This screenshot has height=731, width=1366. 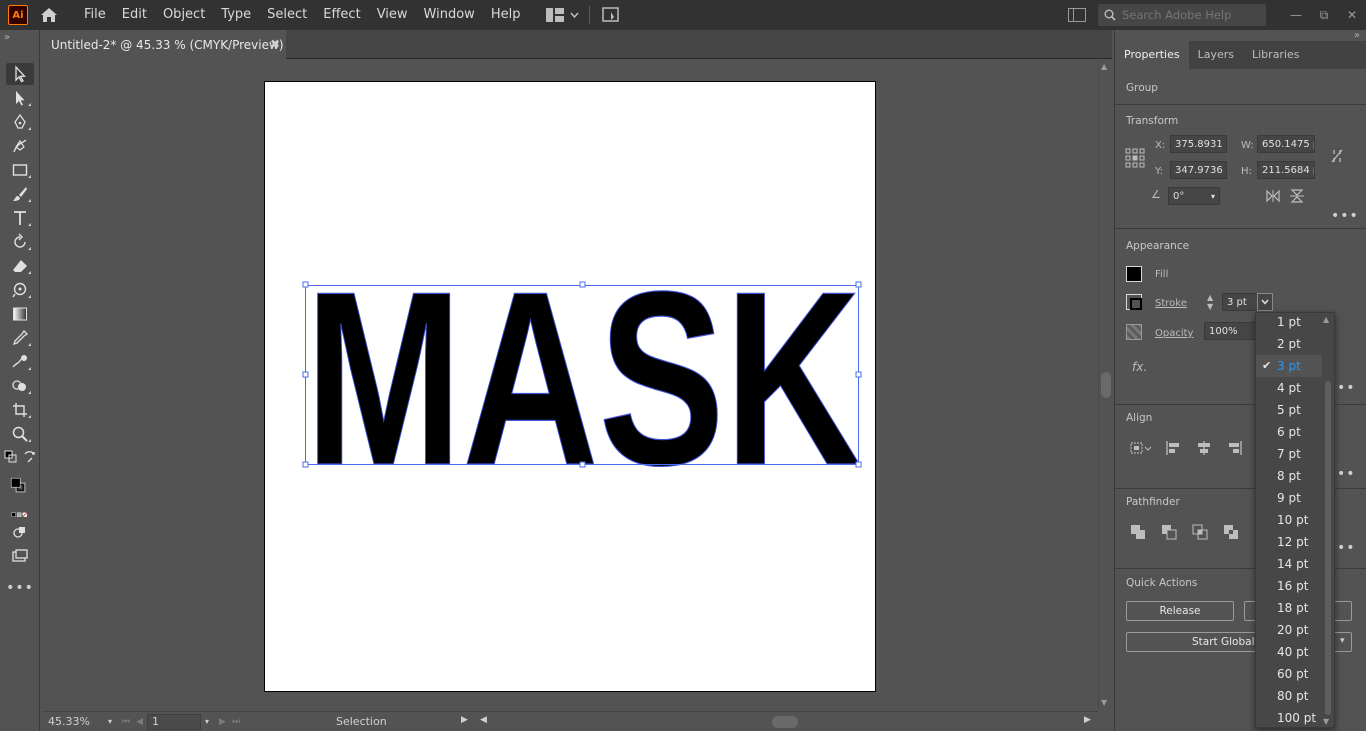 What do you see at coordinates (1289, 388) in the screenshot?
I see `stroke-option-4pt: 4 pt` at bounding box center [1289, 388].